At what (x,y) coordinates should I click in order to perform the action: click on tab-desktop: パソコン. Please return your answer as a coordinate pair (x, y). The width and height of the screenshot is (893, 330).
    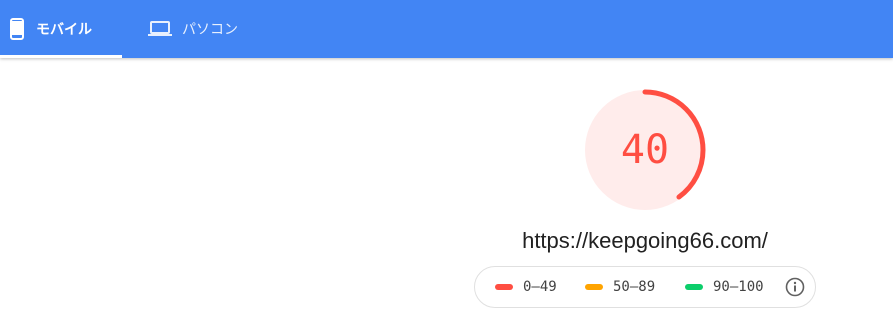
    Looking at the image, I should click on (203, 29).